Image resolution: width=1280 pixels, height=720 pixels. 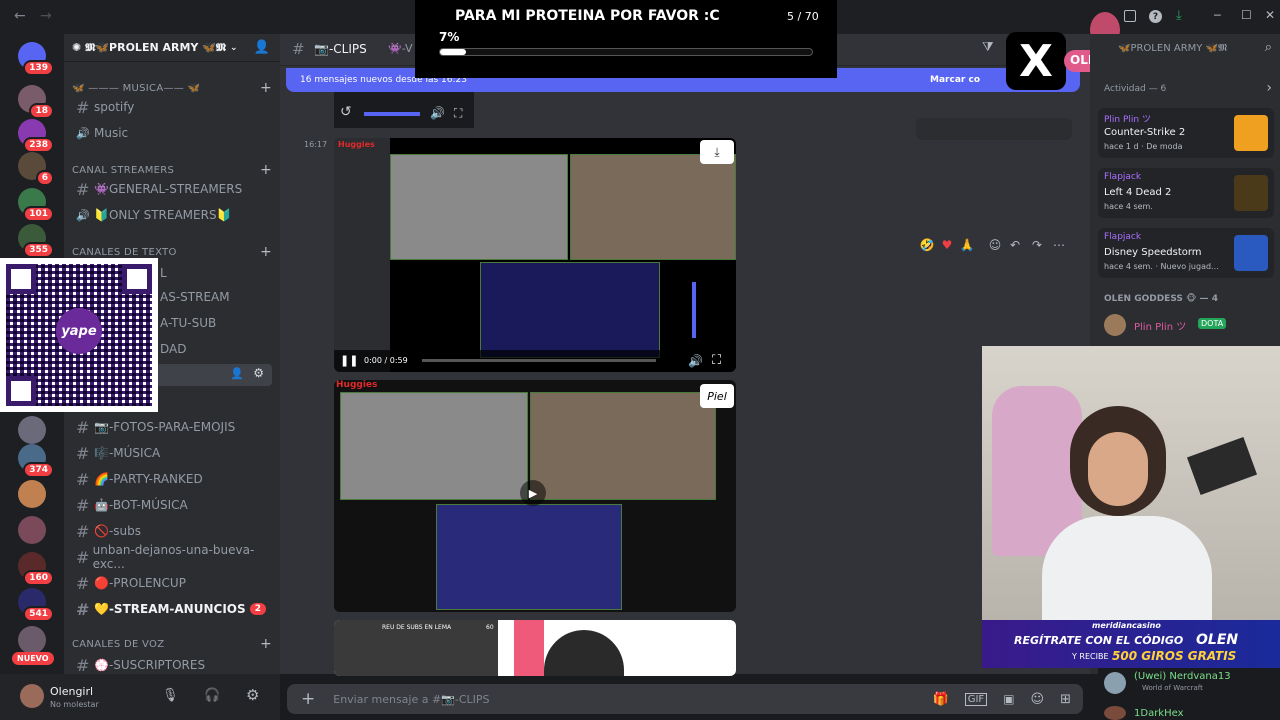 What do you see at coordinates (172, 48) in the screenshot?
I see `guild-header: ✺ 𝕸🦋PROLEN ARMY 🦋𝕸 ⌄ 👤` at bounding box center [172, 48].